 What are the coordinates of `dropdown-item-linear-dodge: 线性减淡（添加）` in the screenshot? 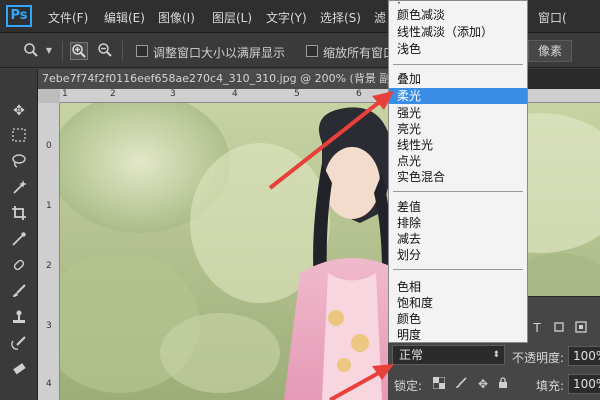 It's located at (445, 32).